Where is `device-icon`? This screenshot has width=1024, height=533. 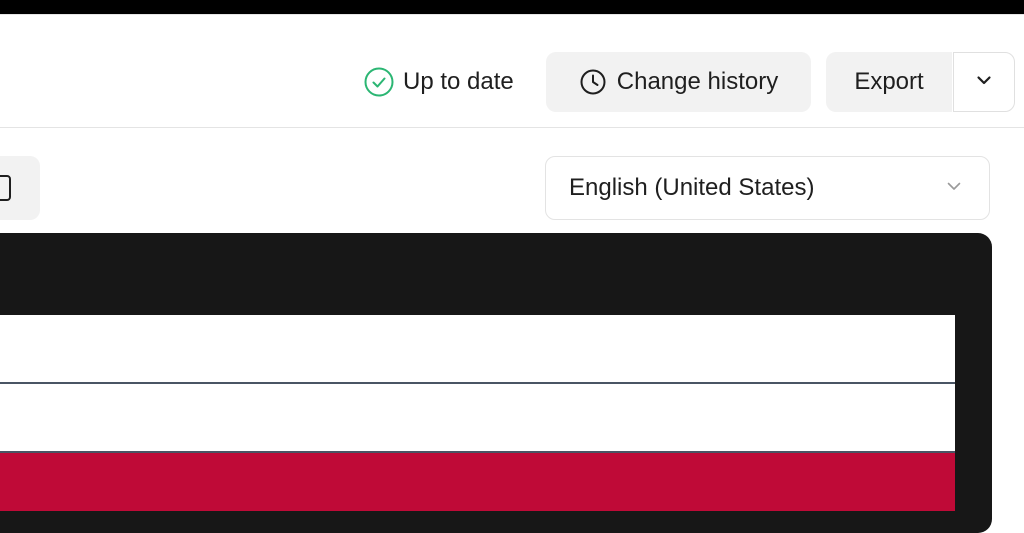 device-icon is located at coordinates (20, 188).